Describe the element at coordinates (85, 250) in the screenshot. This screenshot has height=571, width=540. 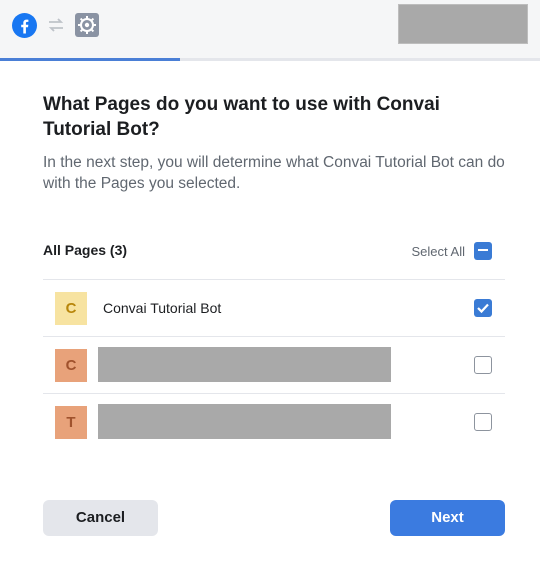
I see `all-pages-label: All Pages (3)` at that location.